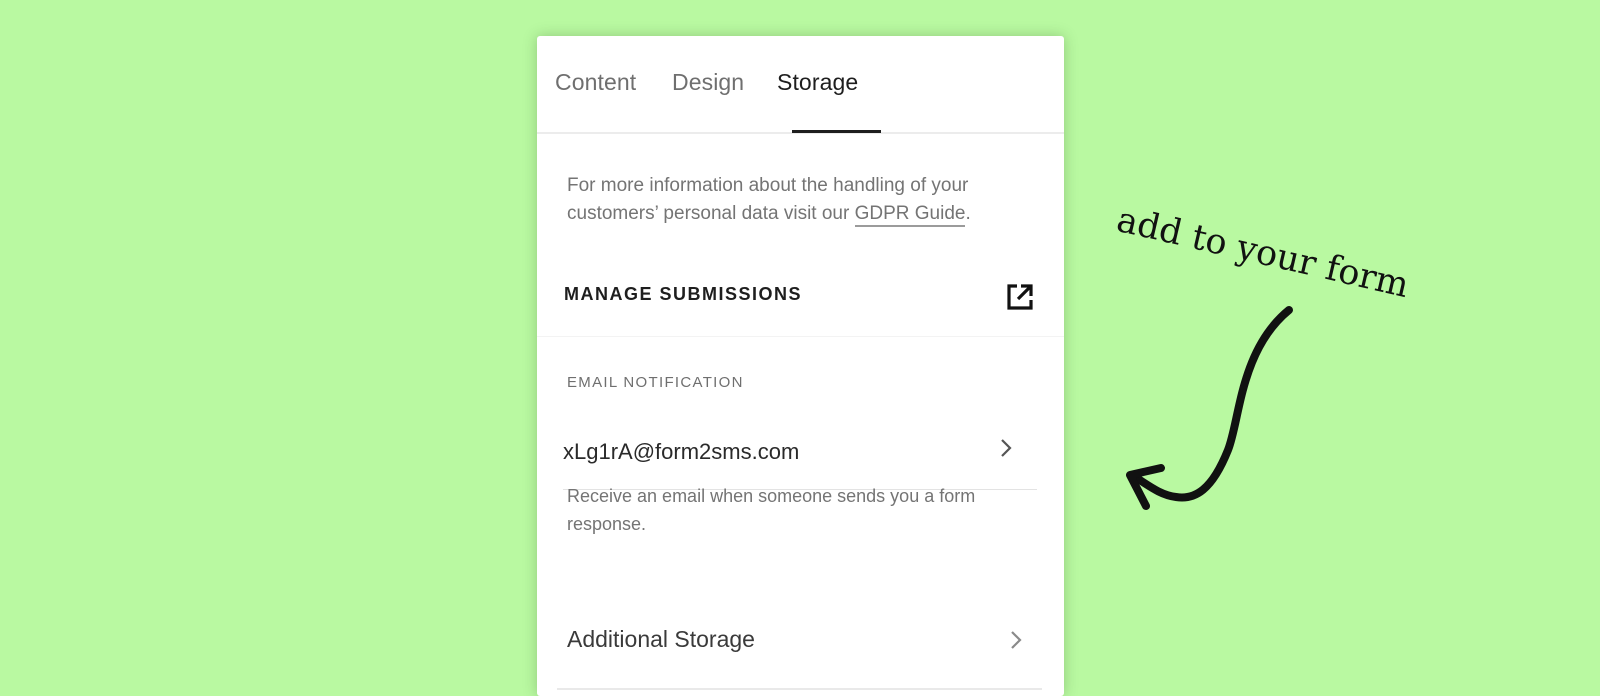 This screenshot has width=1600, height=696. Describe the element at coordinates (1263, 253) in the screenshot. I see `annotation-text: add to your form` at that location.